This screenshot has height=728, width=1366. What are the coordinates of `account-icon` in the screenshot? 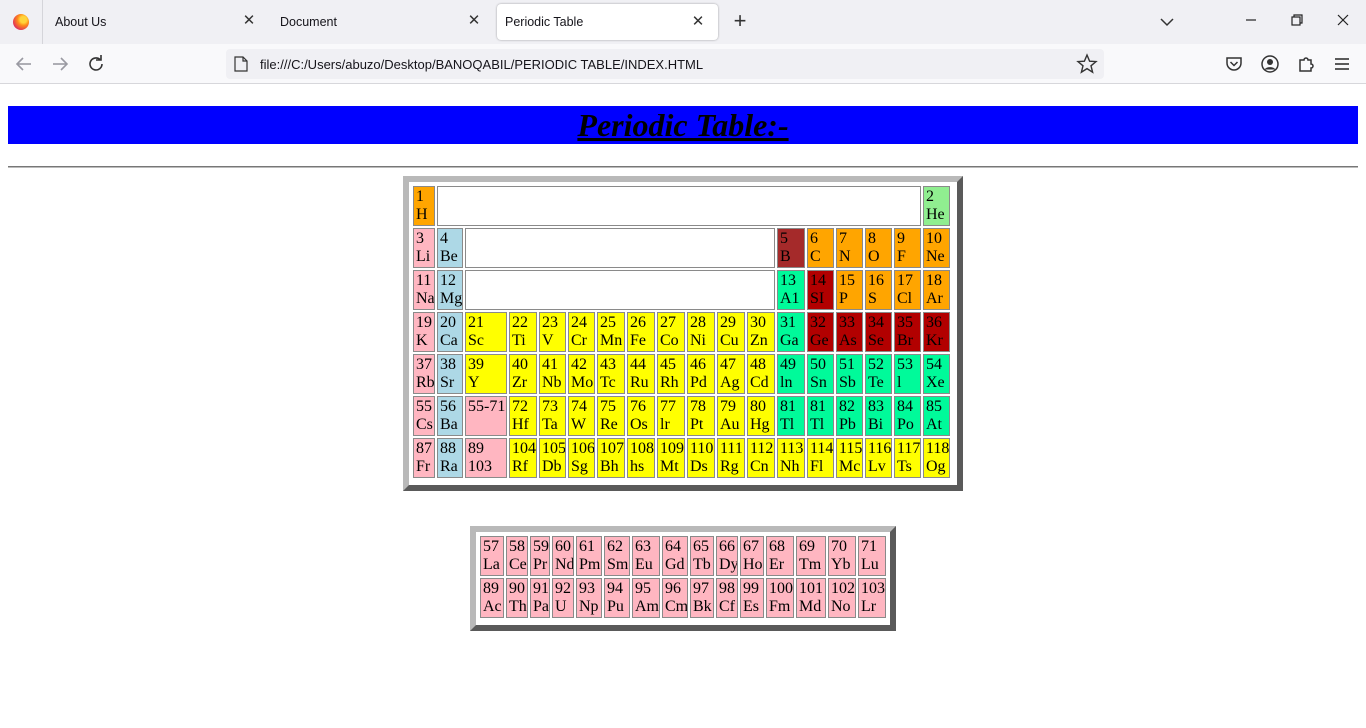 It's located at (1270, 64).